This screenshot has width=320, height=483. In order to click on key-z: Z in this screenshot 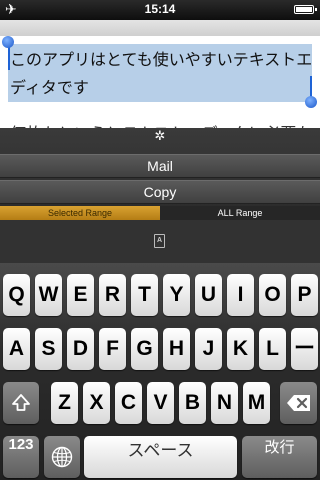, I will do `click(64, 403)`.